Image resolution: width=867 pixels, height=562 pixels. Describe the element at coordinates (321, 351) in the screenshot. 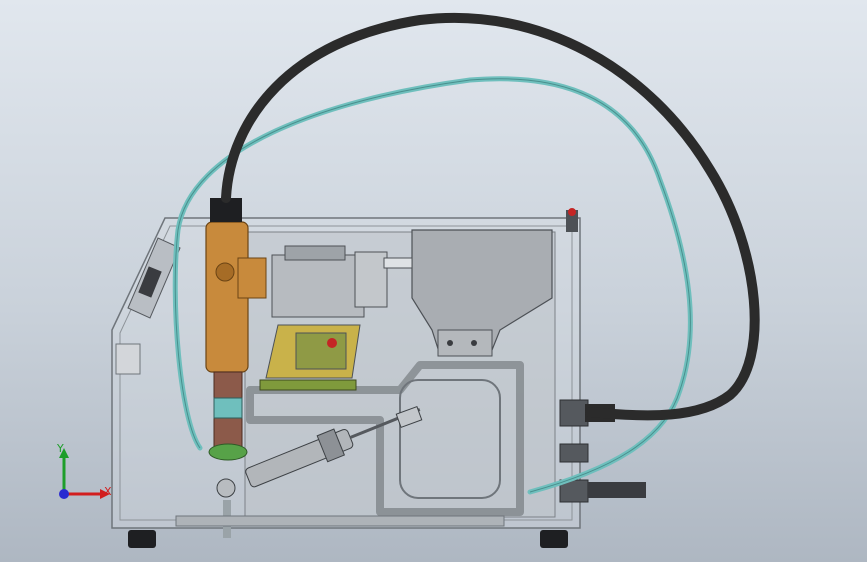

I see `mount-plate` at that location.